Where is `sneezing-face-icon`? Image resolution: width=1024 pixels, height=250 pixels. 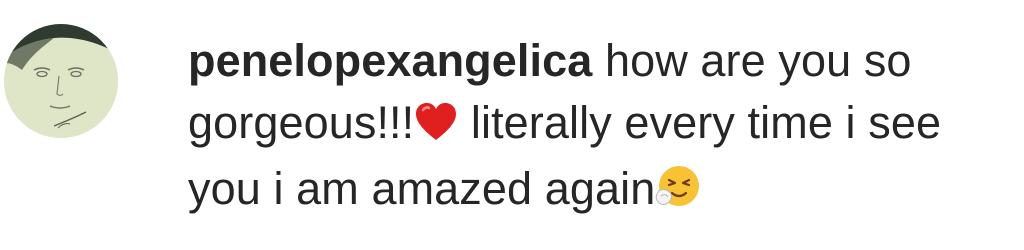
sneezing-face-icon is located at coordinates (678, 193).